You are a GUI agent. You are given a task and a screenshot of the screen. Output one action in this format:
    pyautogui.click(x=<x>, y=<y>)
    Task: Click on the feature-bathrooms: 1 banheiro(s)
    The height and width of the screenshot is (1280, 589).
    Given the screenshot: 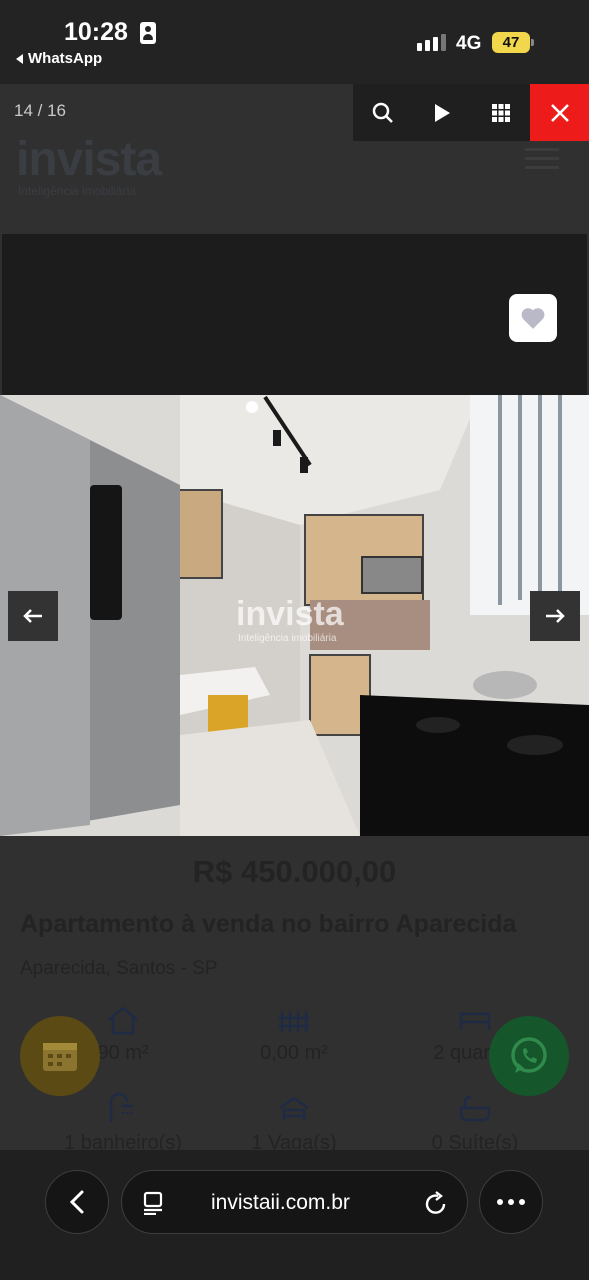 What is the action you would take?
    pyautogui.click(x=123, y=1121)
    